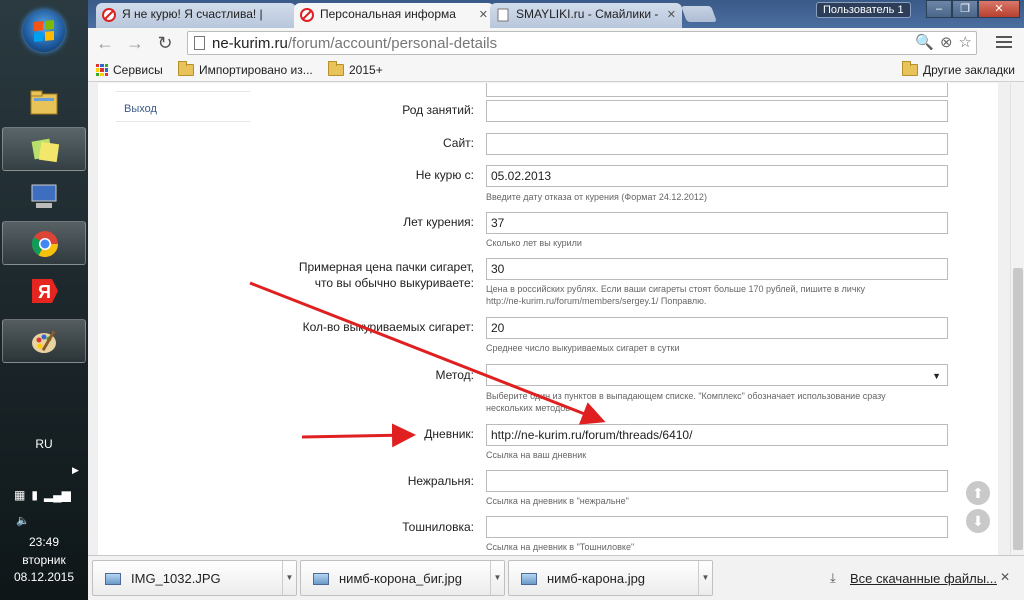 Image resolution: width=1024 pixels, height=600 pixels. Describe the element at coordinates (44, 542) in the screenshot. I see `clock-time: 23:49` at that location.